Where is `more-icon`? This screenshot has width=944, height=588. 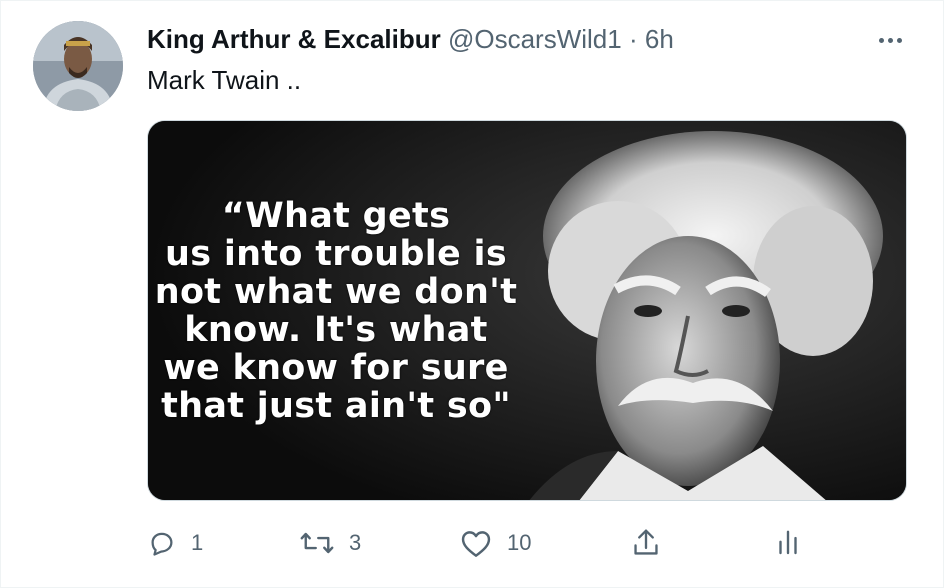 more-icon is located at coordinates (890, 40).